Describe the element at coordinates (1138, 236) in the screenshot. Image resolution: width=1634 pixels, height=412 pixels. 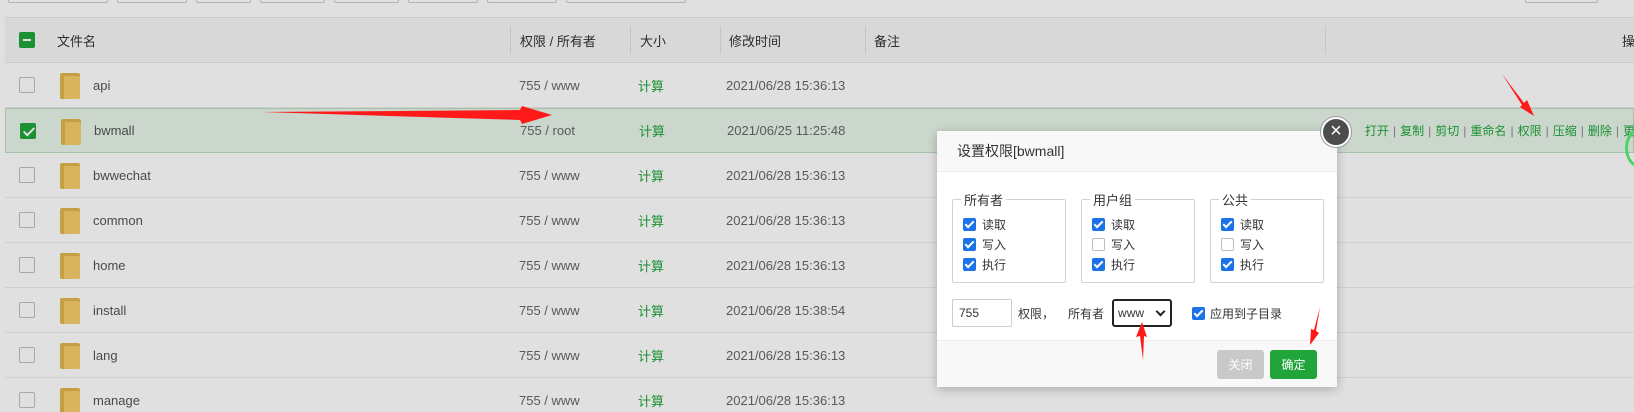
I see `usergroup-group: 用户组 读取 写入 执行` at that location.